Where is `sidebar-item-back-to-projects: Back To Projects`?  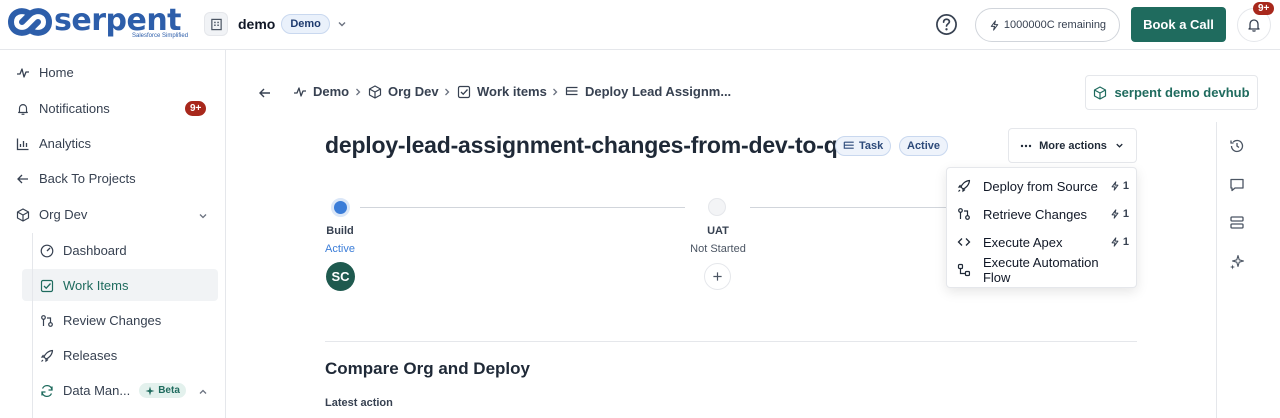 sidebar-item-back-to-projects: Back To Projects is located at coordinates (76, 178).